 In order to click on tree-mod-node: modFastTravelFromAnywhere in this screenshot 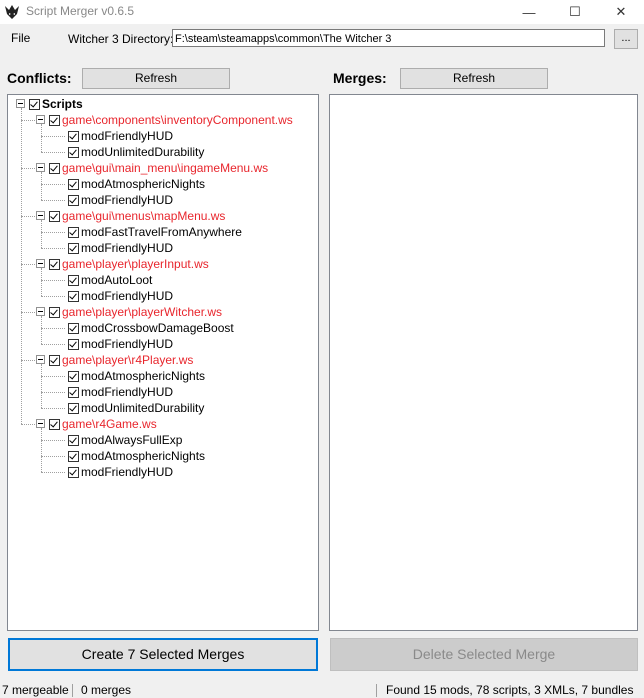, I will do `click(155, 232)`.